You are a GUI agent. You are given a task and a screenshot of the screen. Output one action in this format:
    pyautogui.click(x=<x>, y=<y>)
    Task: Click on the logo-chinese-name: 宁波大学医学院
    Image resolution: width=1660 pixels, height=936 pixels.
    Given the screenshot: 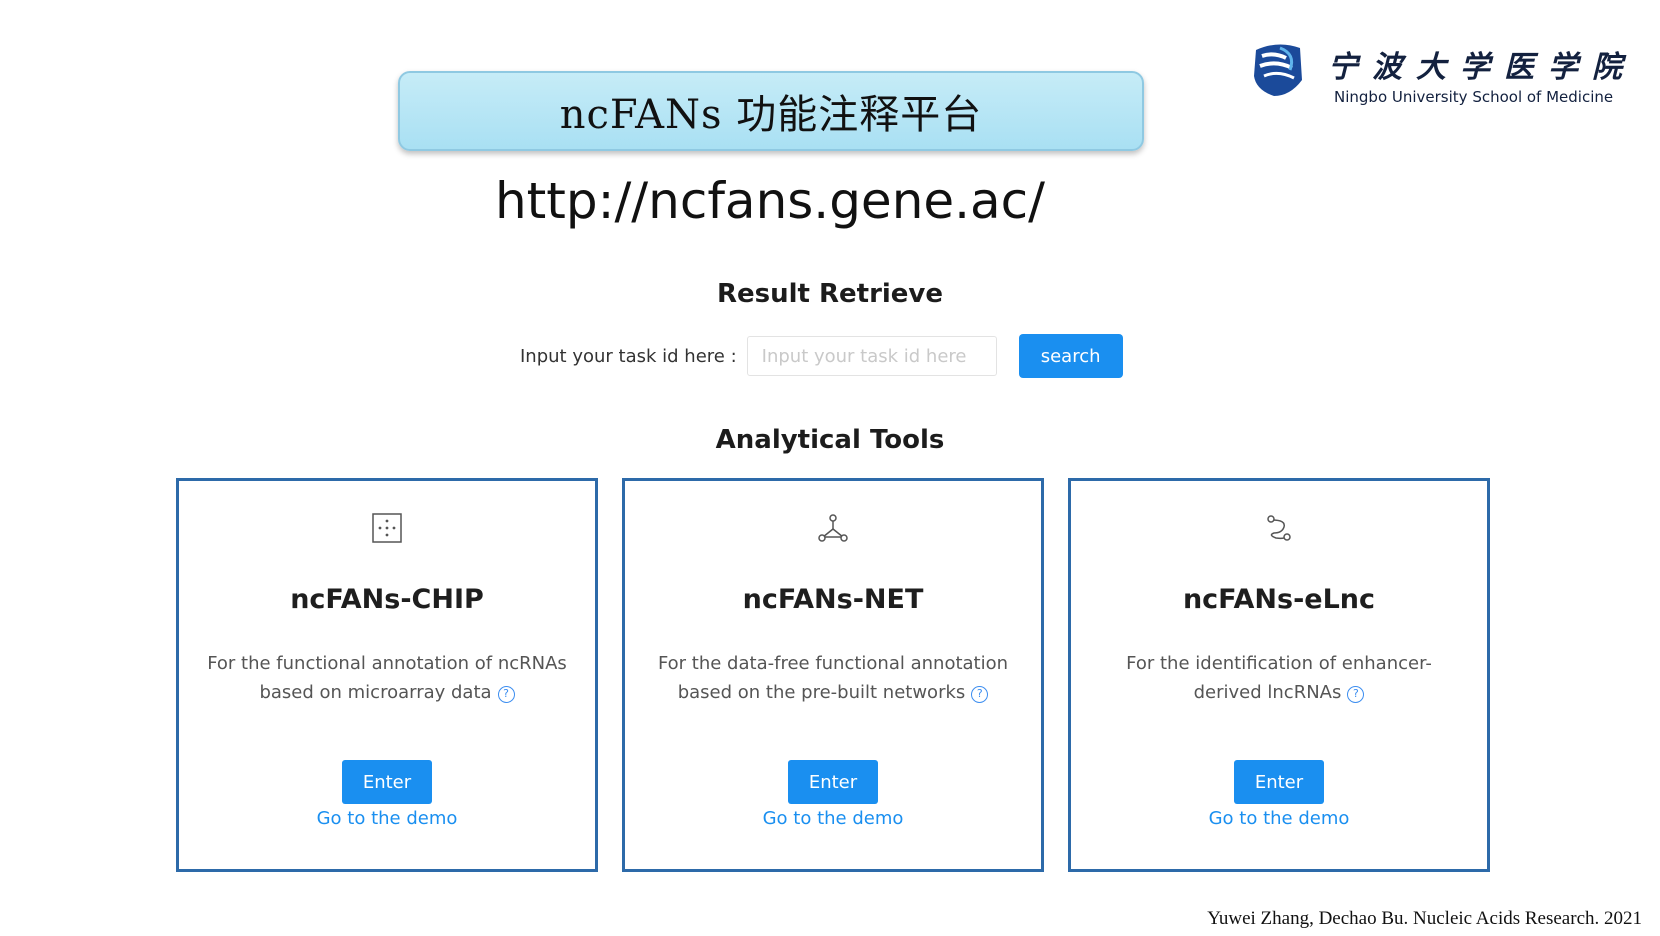 What is the action you would take?
    pyautogui.click(x=1482, y=67)
    